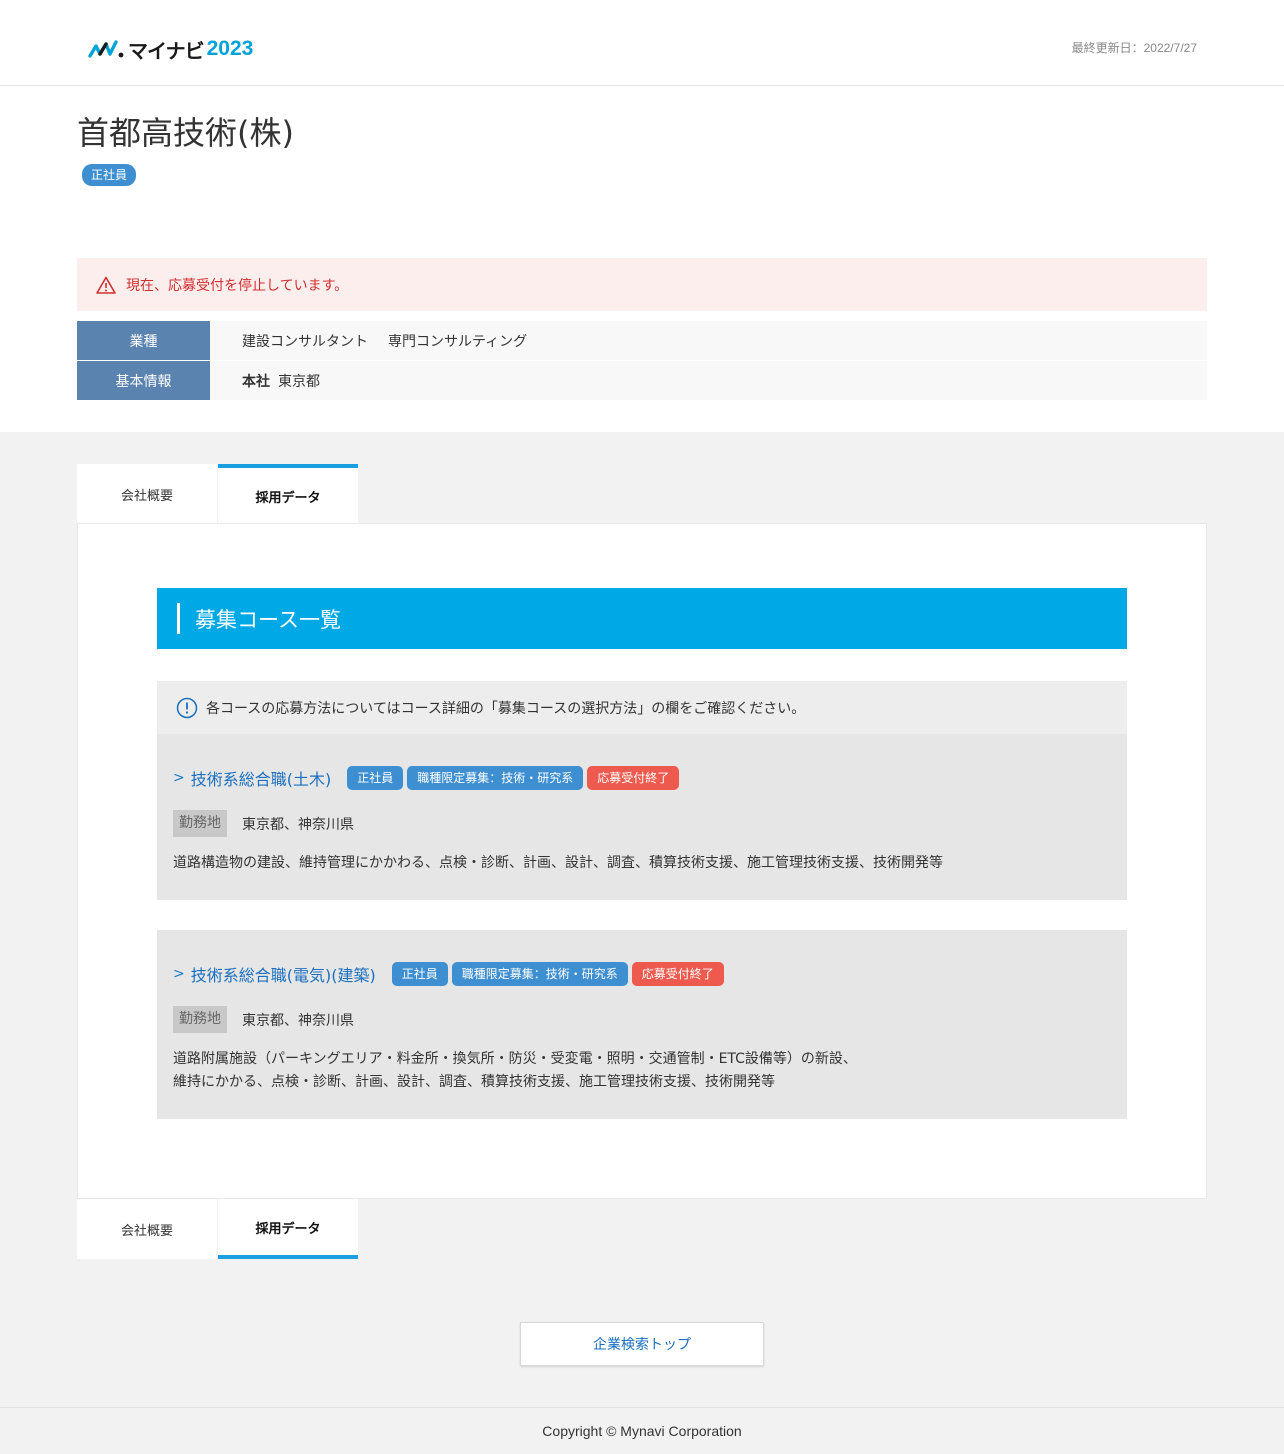 Image resolution: width=1284 pixels, height=1454 pixels. What do you see at coordinates (147, 494) in the screenshot?
I see `tab-company-overview: 会社概要` at bounding box center [147, 494].